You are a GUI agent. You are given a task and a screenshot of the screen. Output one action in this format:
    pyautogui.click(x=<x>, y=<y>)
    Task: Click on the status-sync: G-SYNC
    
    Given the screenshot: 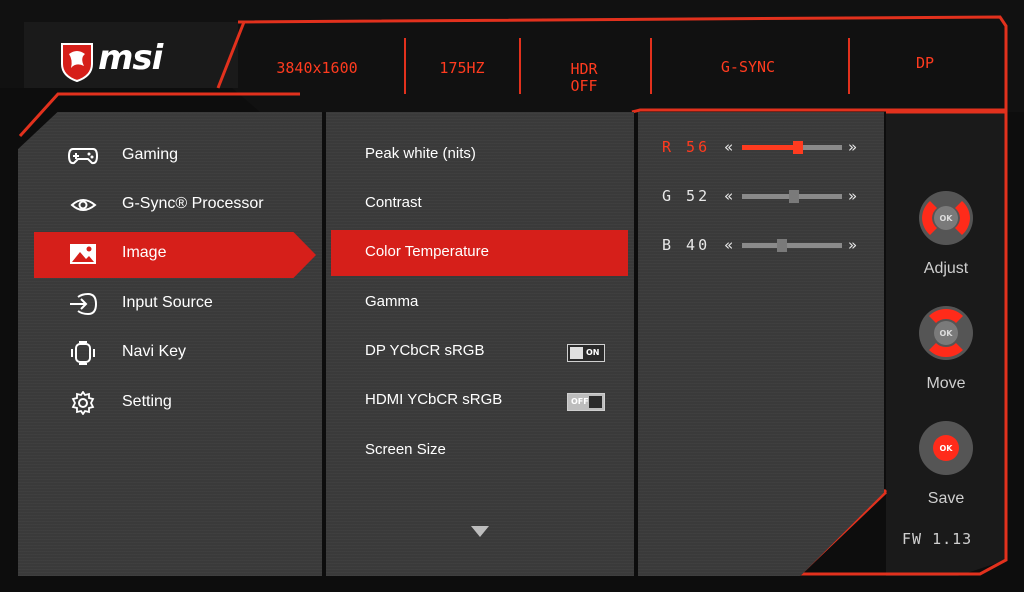 What is the action you would take?
    pyautogui.click(x=748, y=67)
    